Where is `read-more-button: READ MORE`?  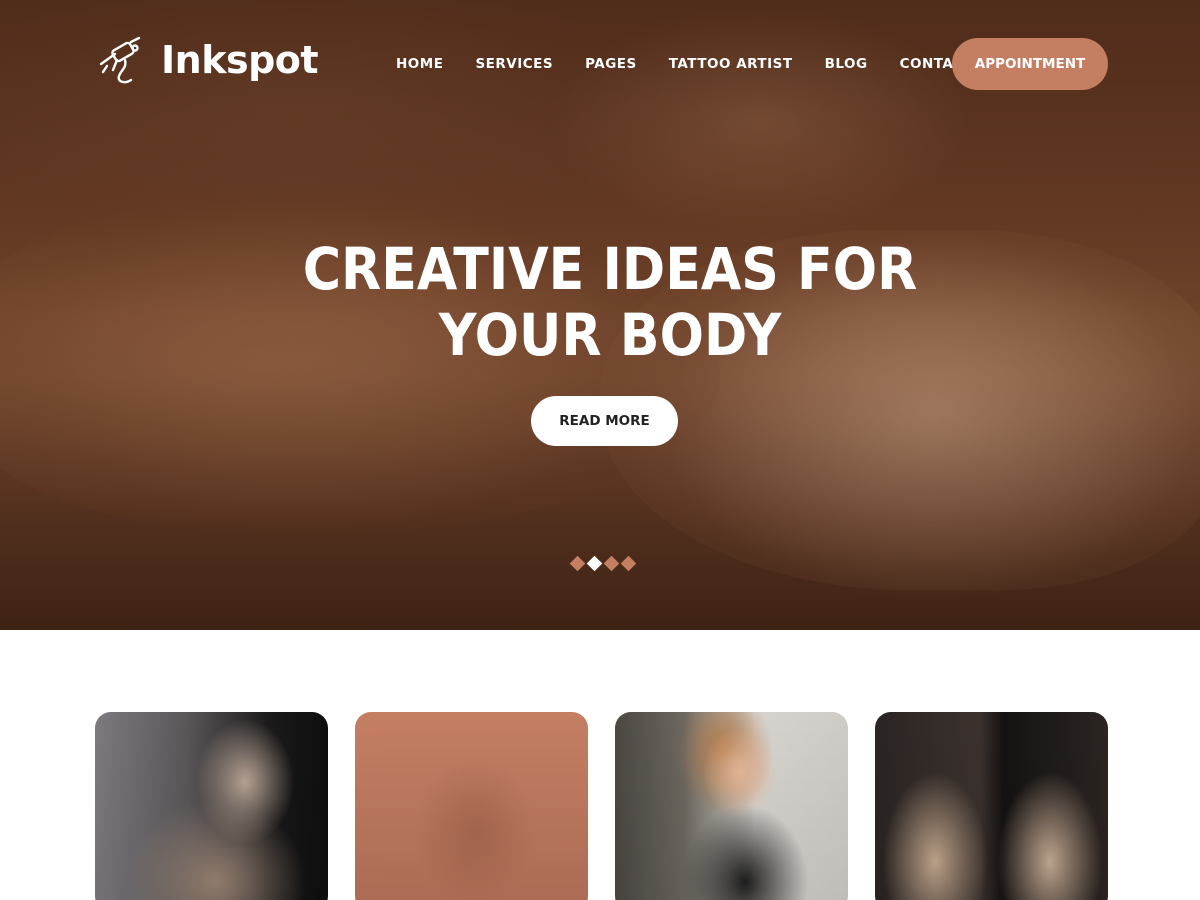 read-more-button: READ MORE is located at coordinates (604, 421).